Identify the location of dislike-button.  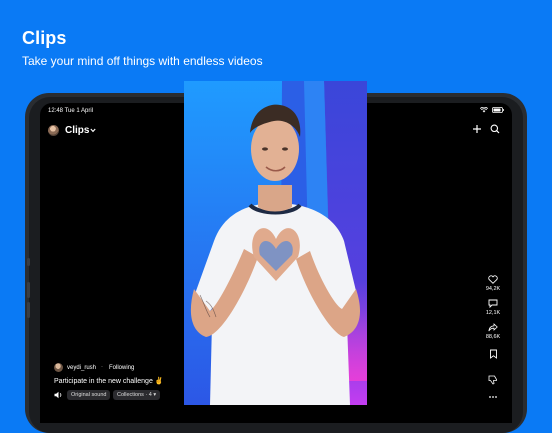
(493, 380).